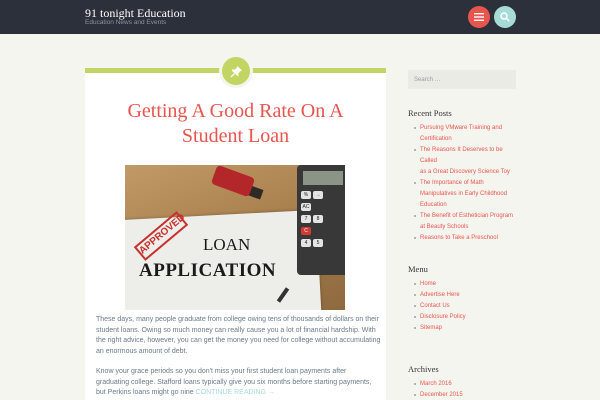 This screenshot has height=400, width=600. Describe the element at coordinates (466, 139) in the screenshot. I see `recent-post-link-continued: Certification` at that location.